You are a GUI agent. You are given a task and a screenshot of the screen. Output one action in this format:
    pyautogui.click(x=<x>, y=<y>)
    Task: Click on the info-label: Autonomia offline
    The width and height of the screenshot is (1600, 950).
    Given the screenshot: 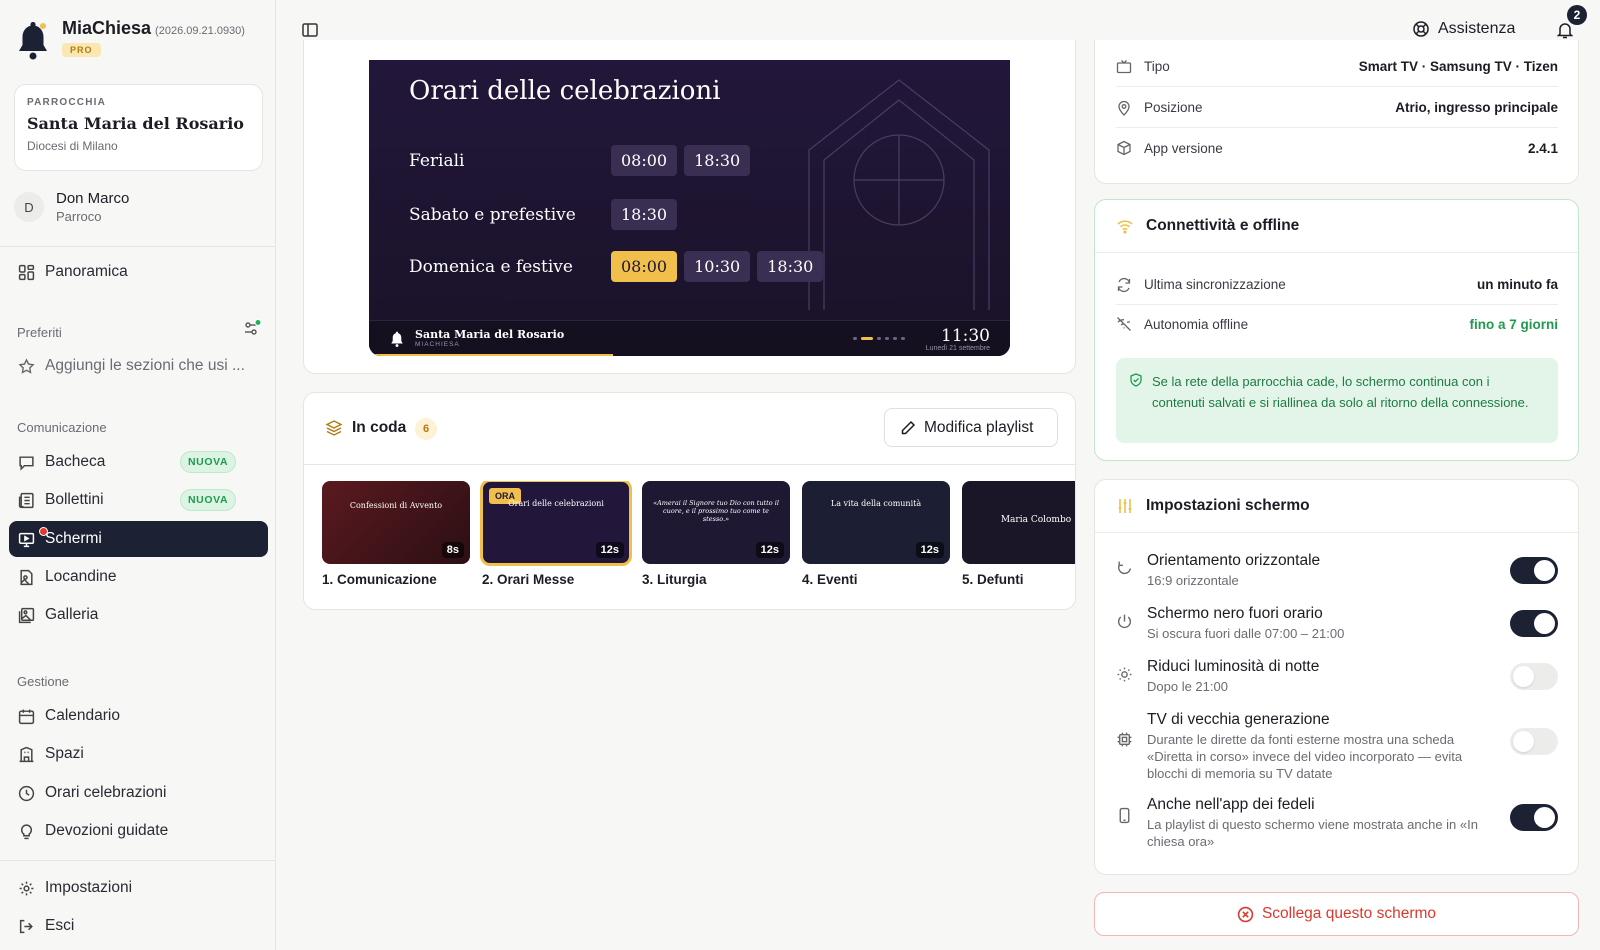 What is the action you would take?
    pyautogui.click(x=1196, y=324)
    